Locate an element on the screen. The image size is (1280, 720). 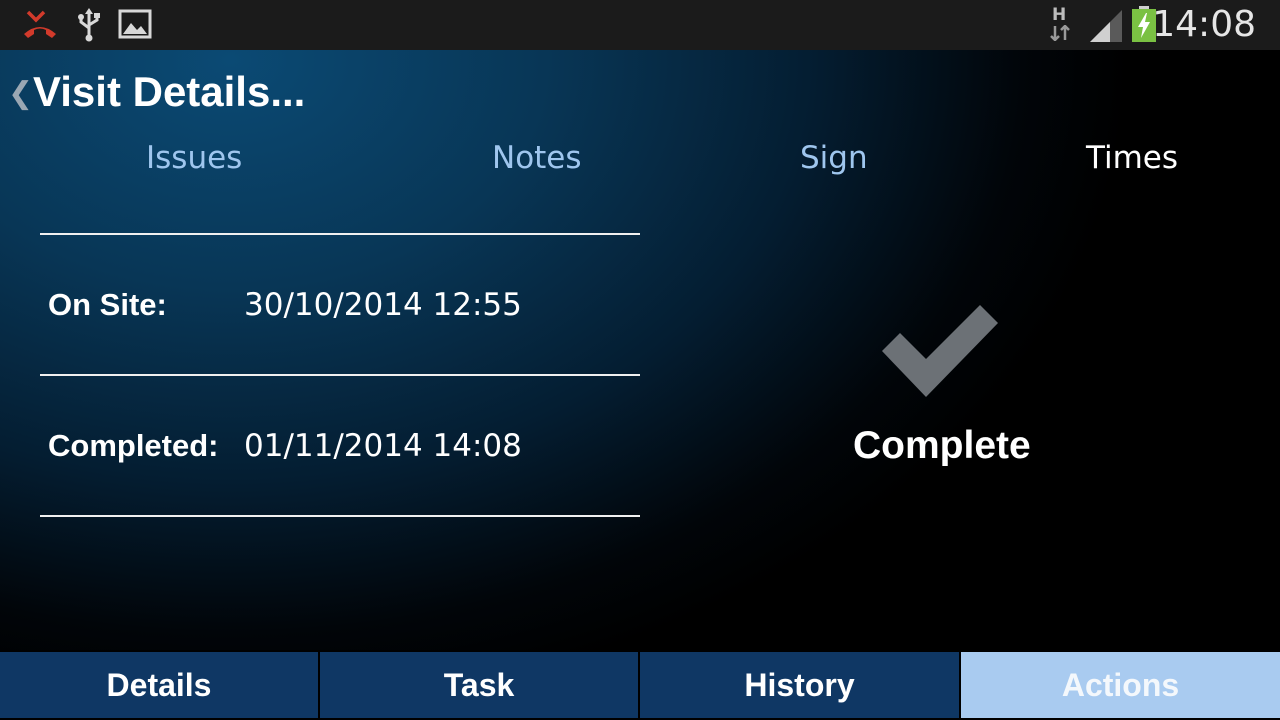
on-site-label: On Site: is located at coordinates (107, 304).